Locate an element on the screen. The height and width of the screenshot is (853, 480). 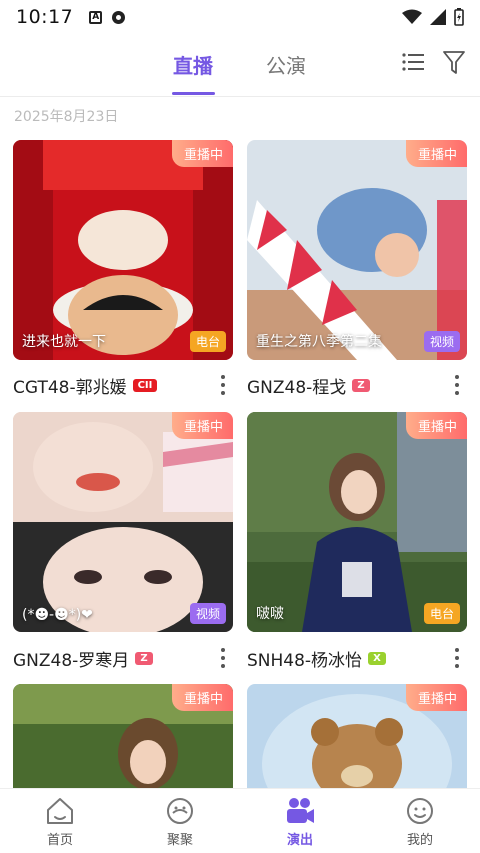
nav-label: 首页 is located at coordinates (59, 840).